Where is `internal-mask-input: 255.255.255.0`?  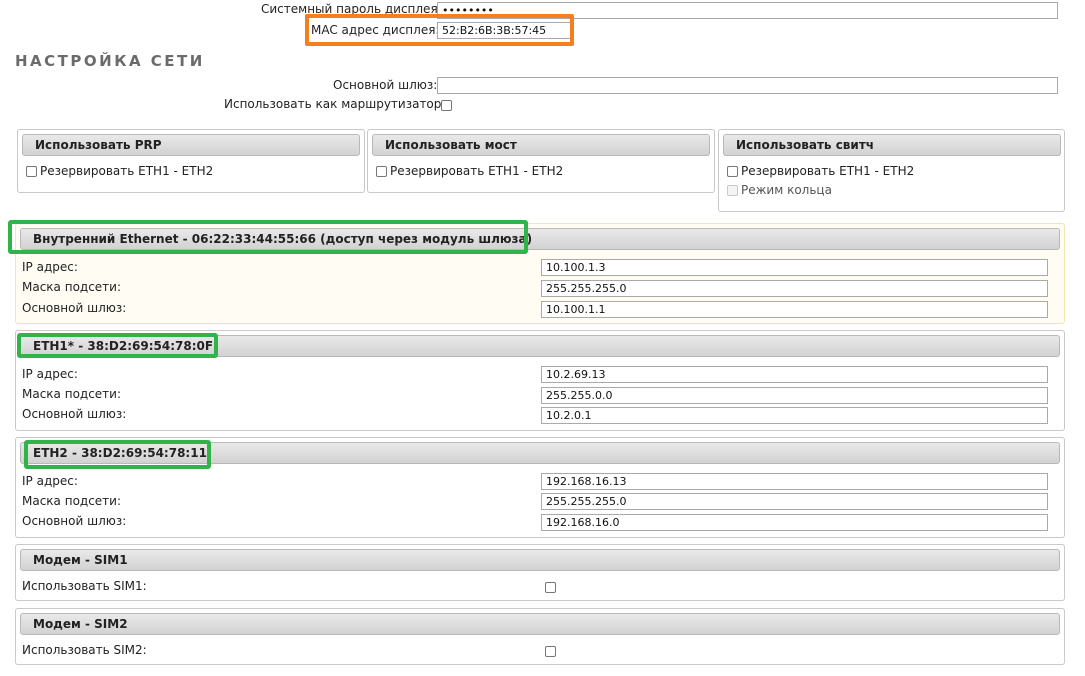
internal-mask-input: 255.255.255.0 is located at coordinates (794, 288).